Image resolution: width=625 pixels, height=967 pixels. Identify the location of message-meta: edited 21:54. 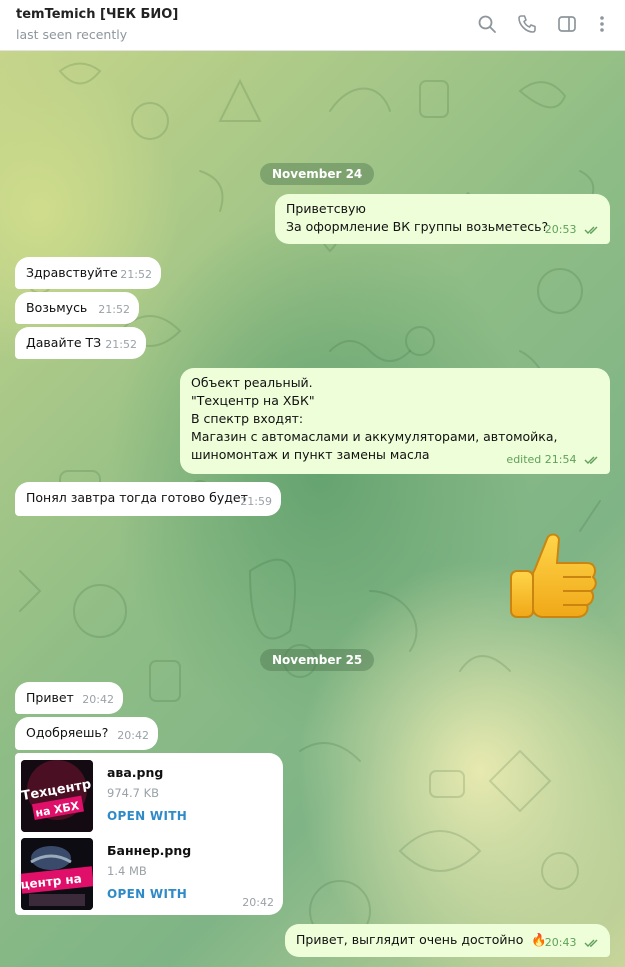
(554, 460).